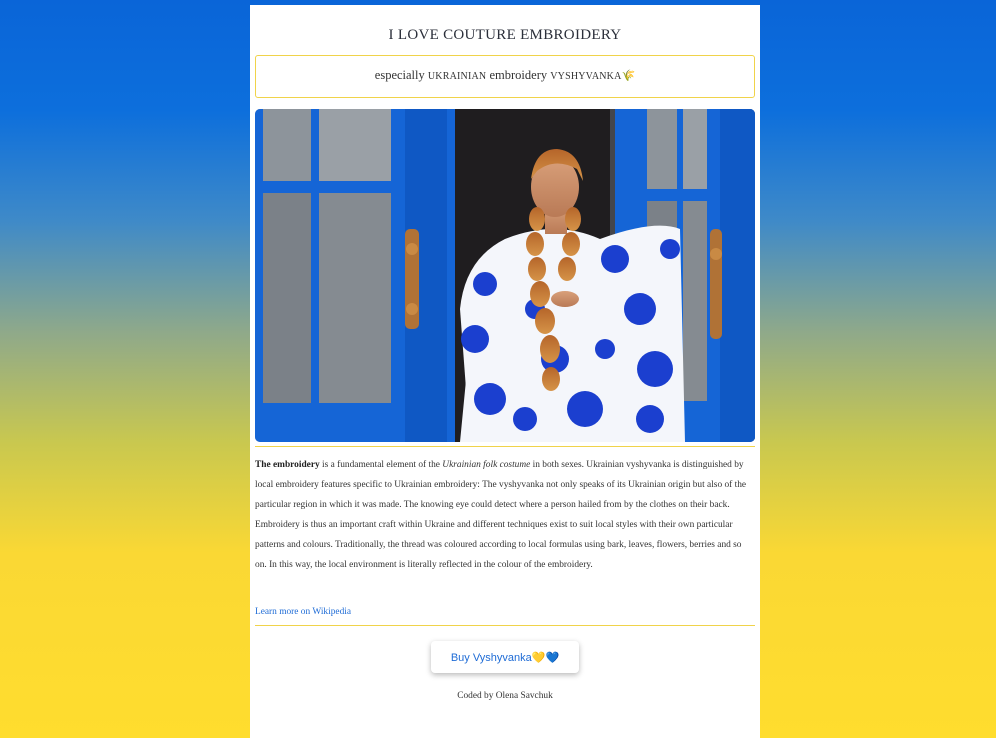  Describe the element at coordinates (505, 657) in the screenshot. I see `buy-vyshyvanka-button: Buy Vyshyvanka💛💙` at that location.